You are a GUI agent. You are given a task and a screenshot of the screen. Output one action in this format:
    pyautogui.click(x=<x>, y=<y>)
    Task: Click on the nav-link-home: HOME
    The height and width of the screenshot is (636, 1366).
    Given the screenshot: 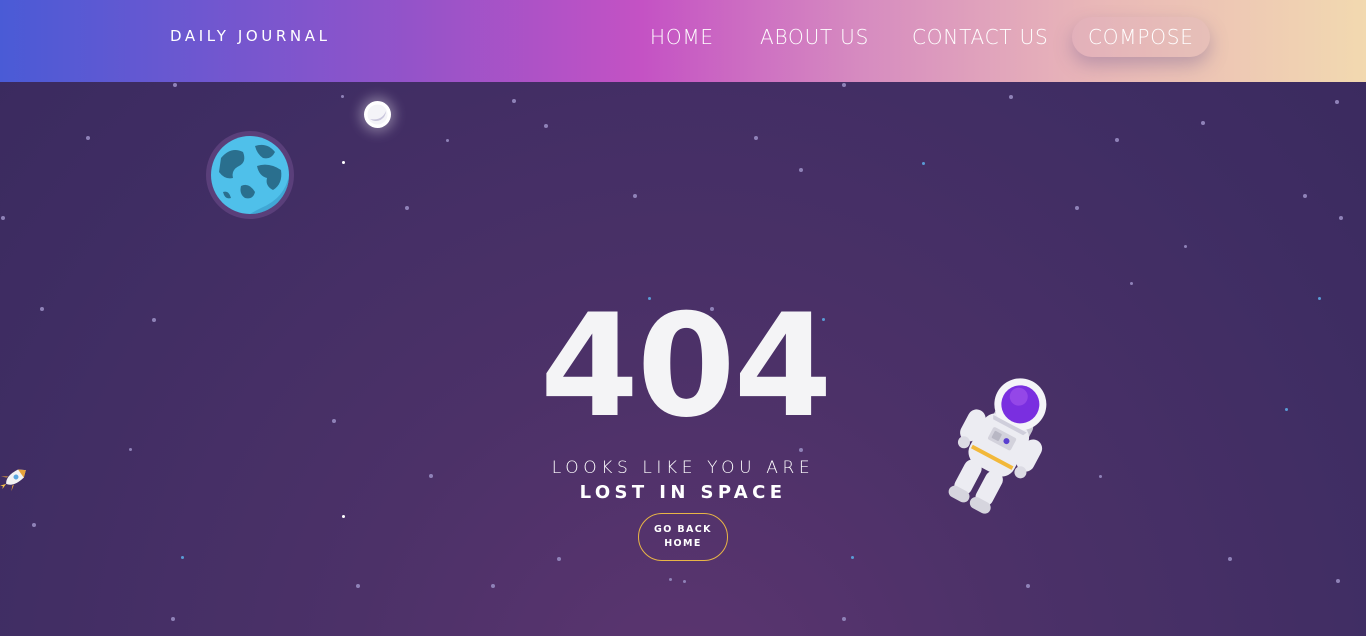 What is the action you would take?
    pyautogui.click(x=682, y=37)
    